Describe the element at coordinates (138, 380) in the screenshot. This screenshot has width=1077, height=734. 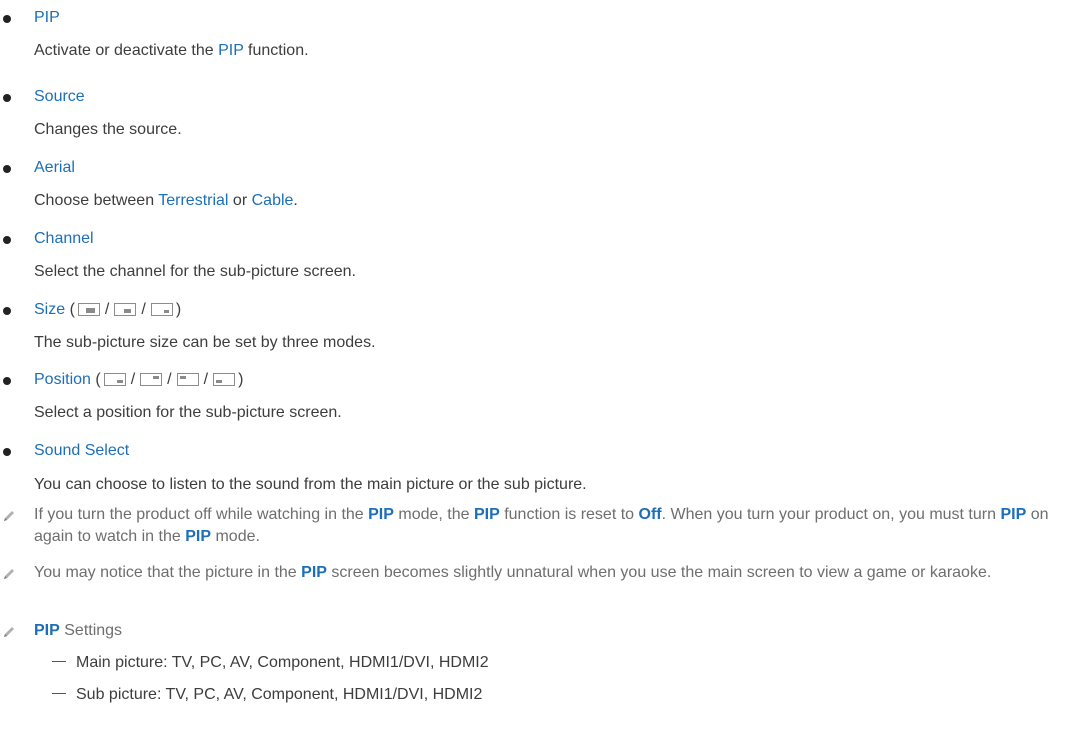
I see `item-title-position-row: Position ( / / /)` at that location.